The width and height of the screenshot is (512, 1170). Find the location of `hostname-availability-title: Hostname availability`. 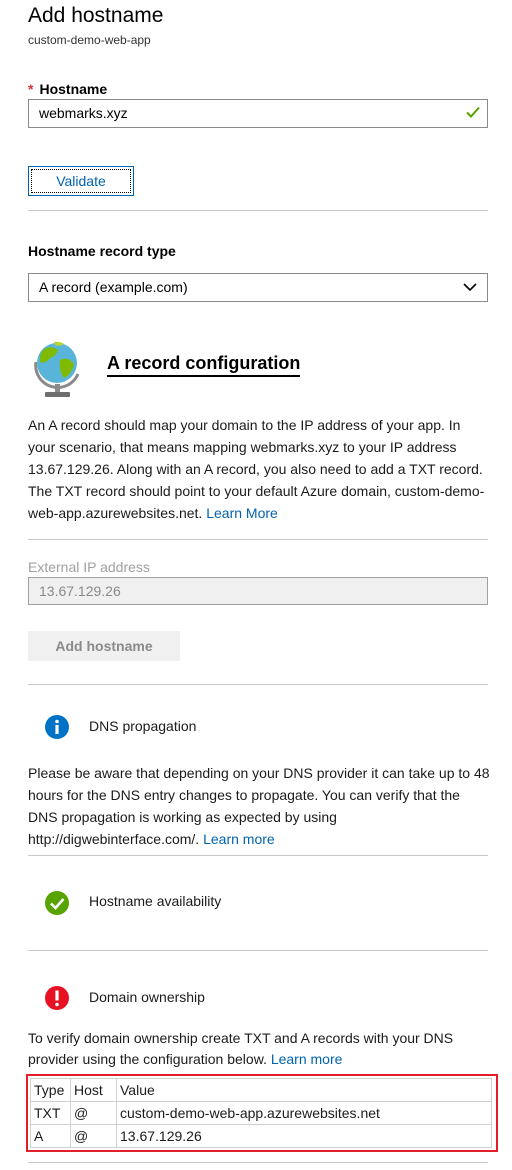

hostname-availability-title: Hostname availability is located at coordinates (155, 901).